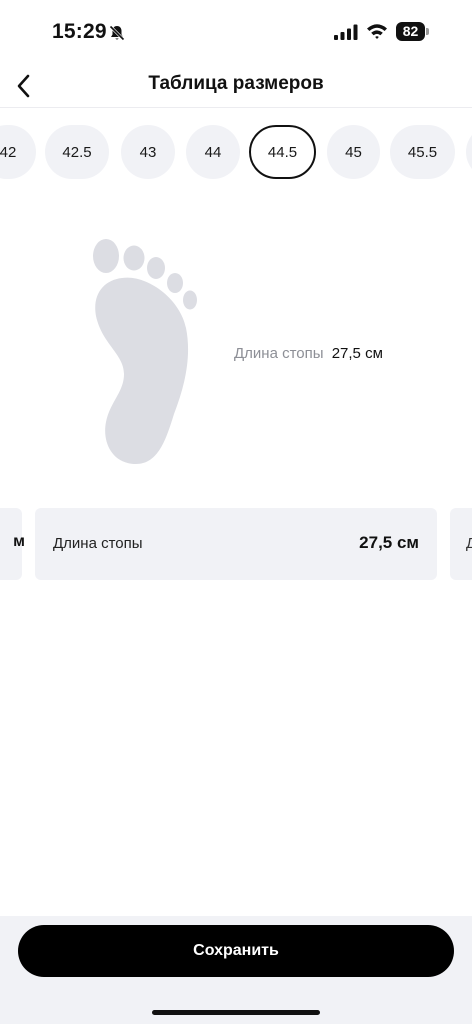 This screenshot has width=472, height=1024. What do you see at coordinates (357, 353) in the screenshot?
I see `foot-length-value: 27,5 см` at bounding box center [357, 353].